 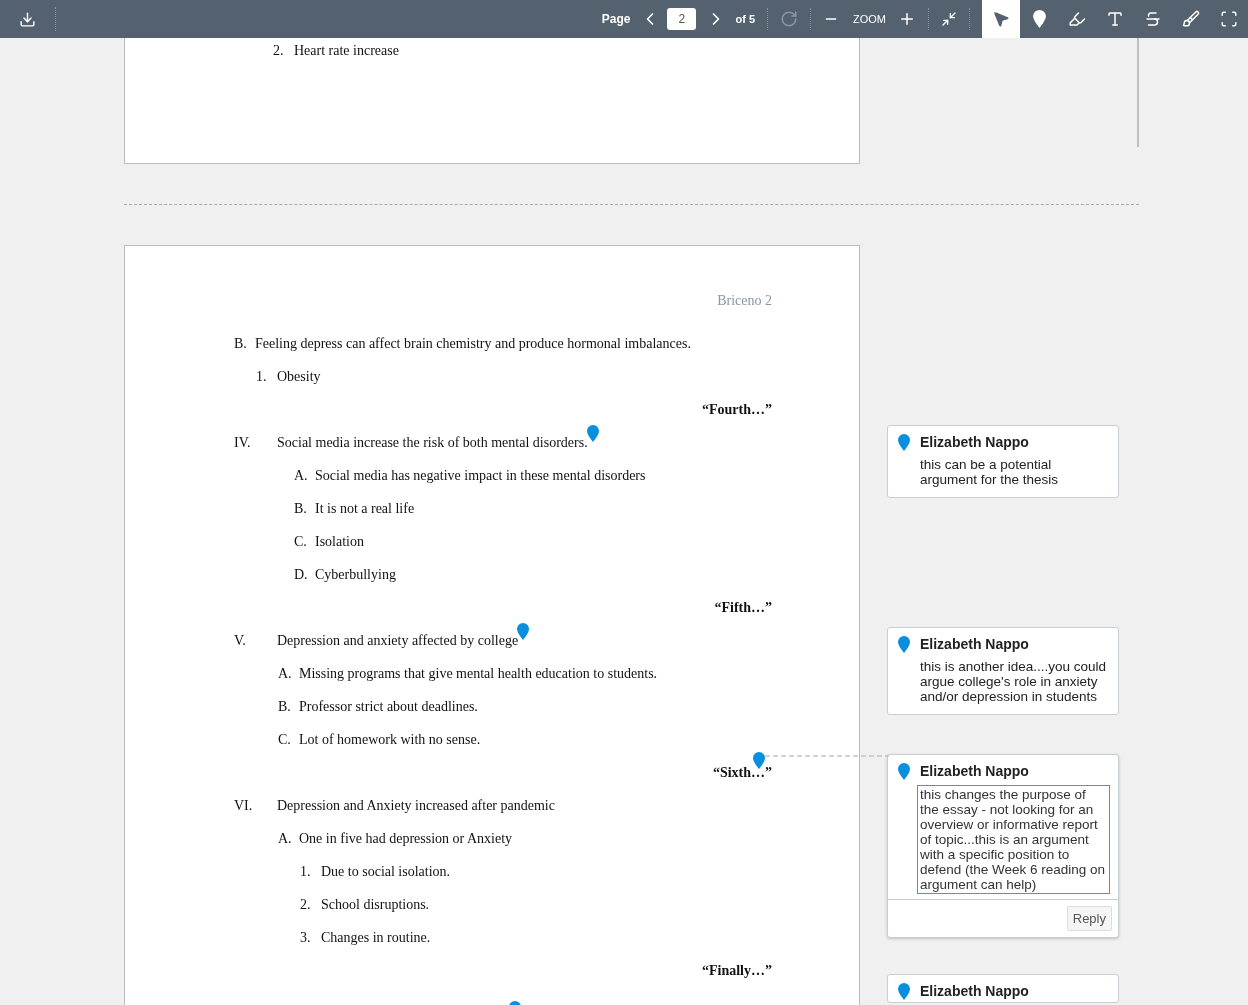 I want to click on comment-card: Elizabeth Nappo this is another idea....you could argue college's role in anxiety and/or depression in students, so click(x=1003, y=671).